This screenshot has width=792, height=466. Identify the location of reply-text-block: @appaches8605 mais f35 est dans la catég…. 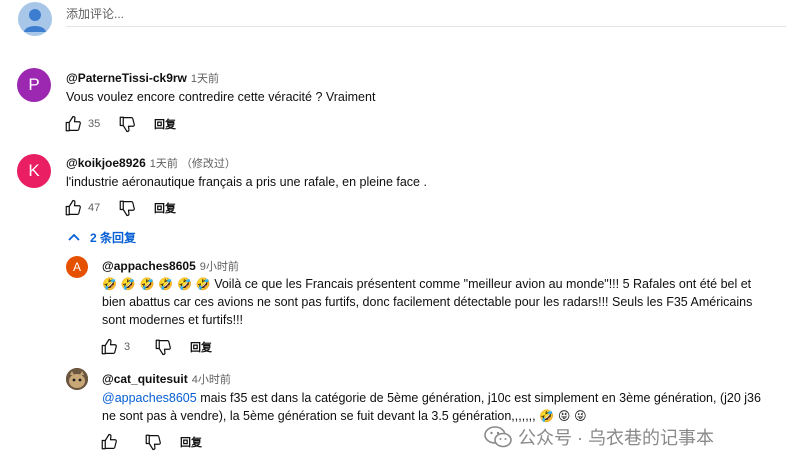
(438, 407).